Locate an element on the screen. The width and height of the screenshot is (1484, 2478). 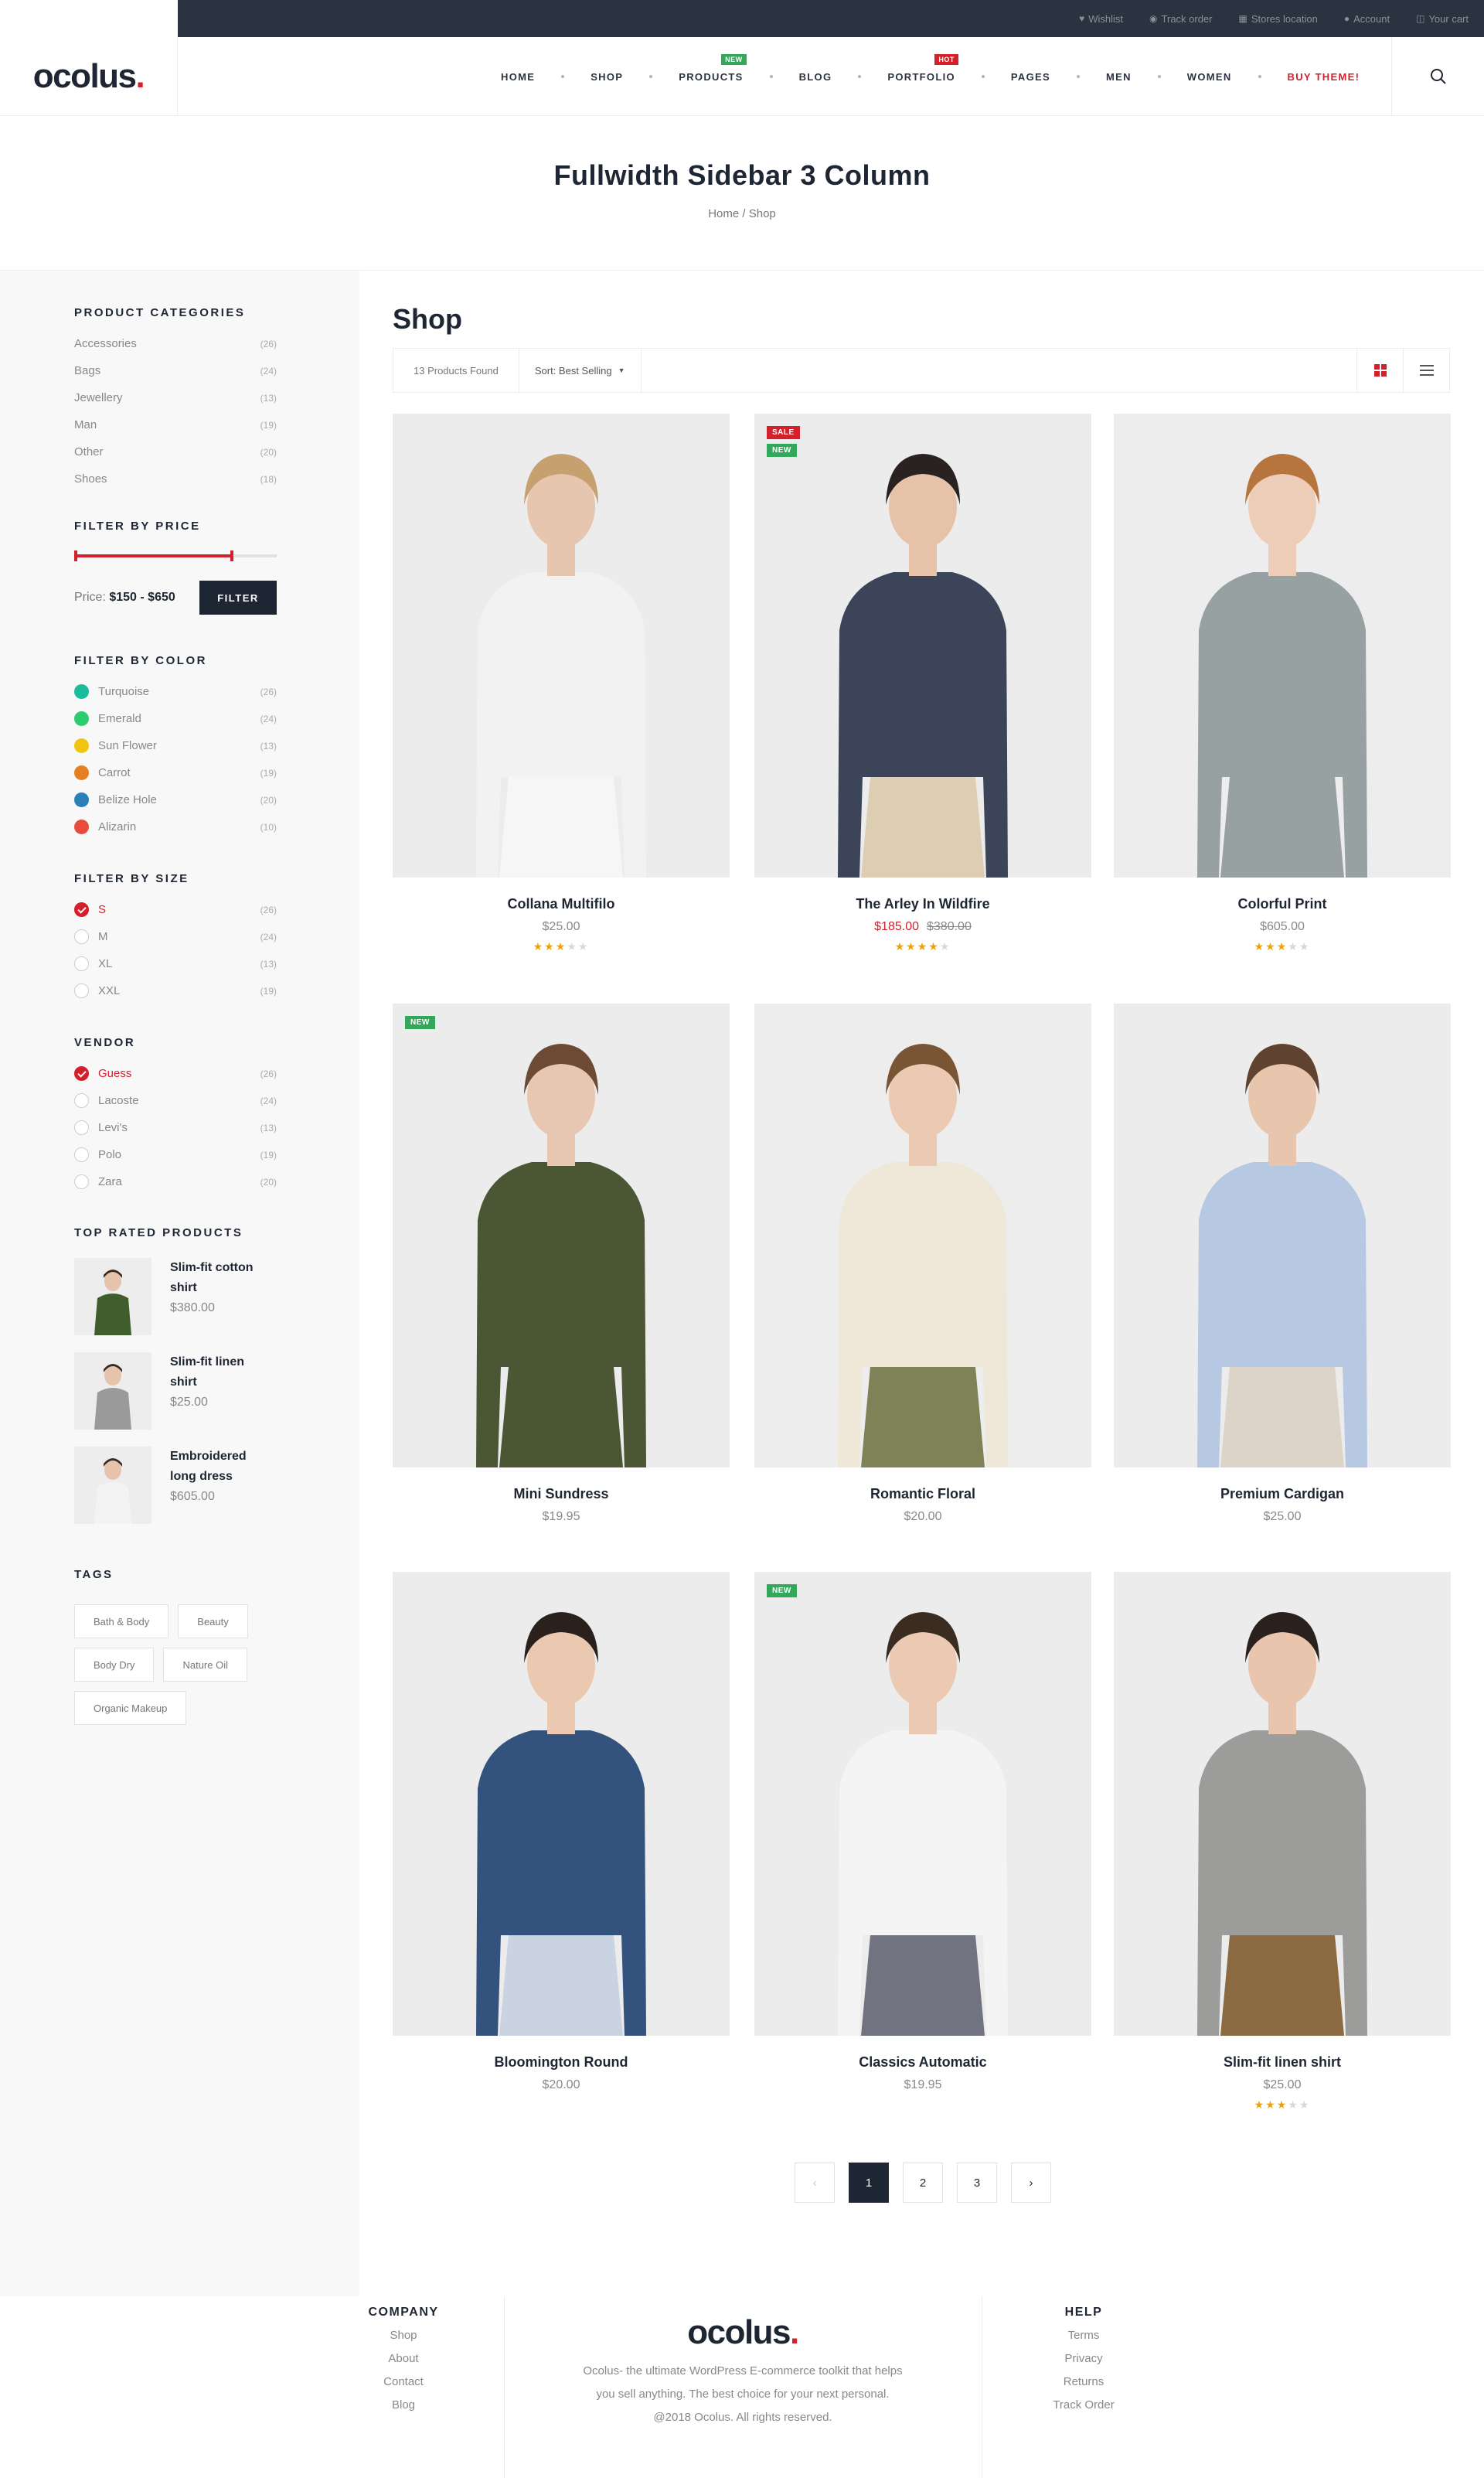
nav-item-home: HOME is located at coordinates (518, 77).